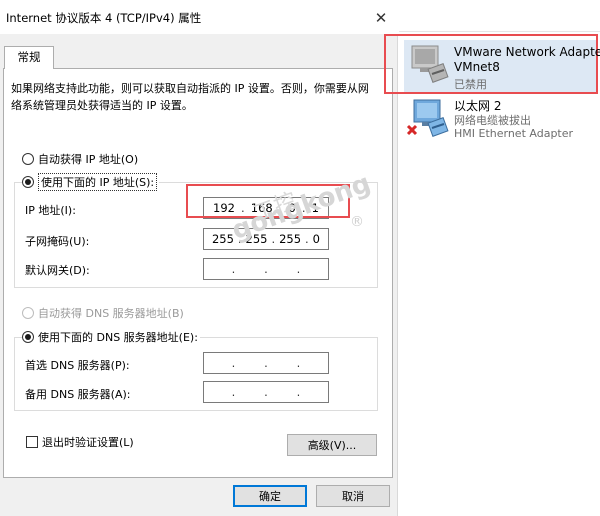 The width and height of the screenshot is (600, 516). What do you see at coordinates (57, 241) in the screenshot?
I see `subnet-mask-label: 子网掩码(U):` at bounding box center [57, 241].